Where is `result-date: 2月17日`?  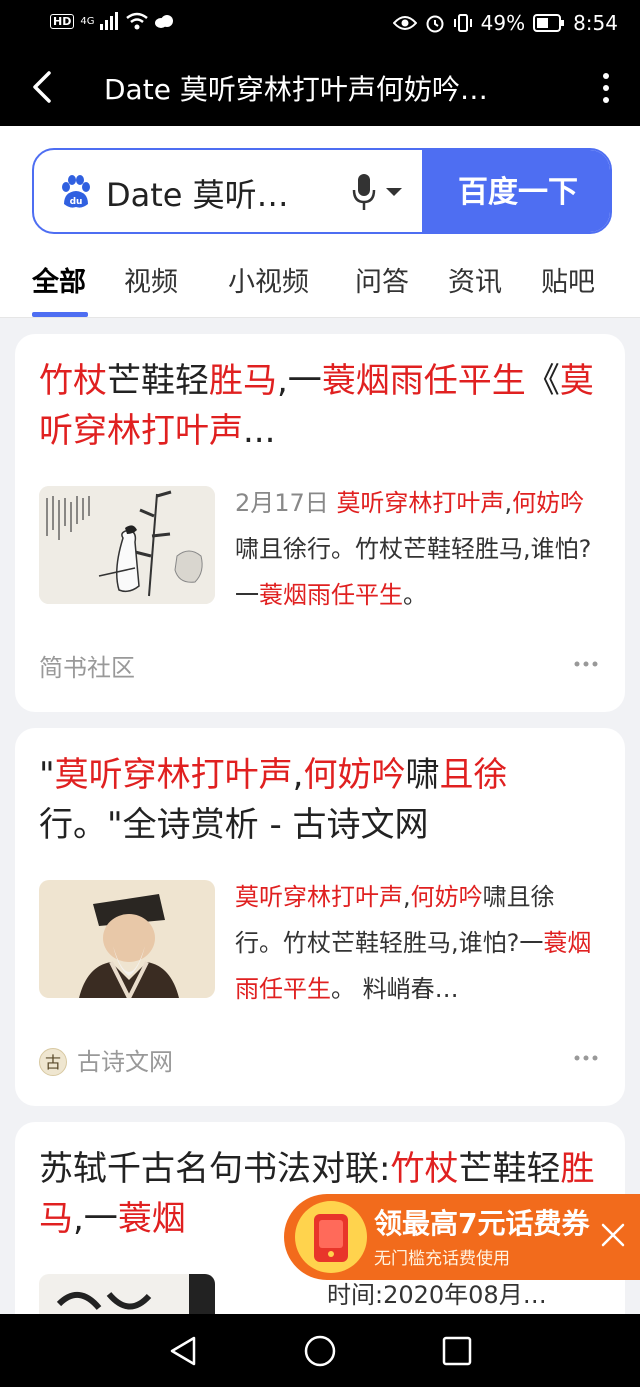
result-date: 2月17日 is located at coordinates (286, 503).